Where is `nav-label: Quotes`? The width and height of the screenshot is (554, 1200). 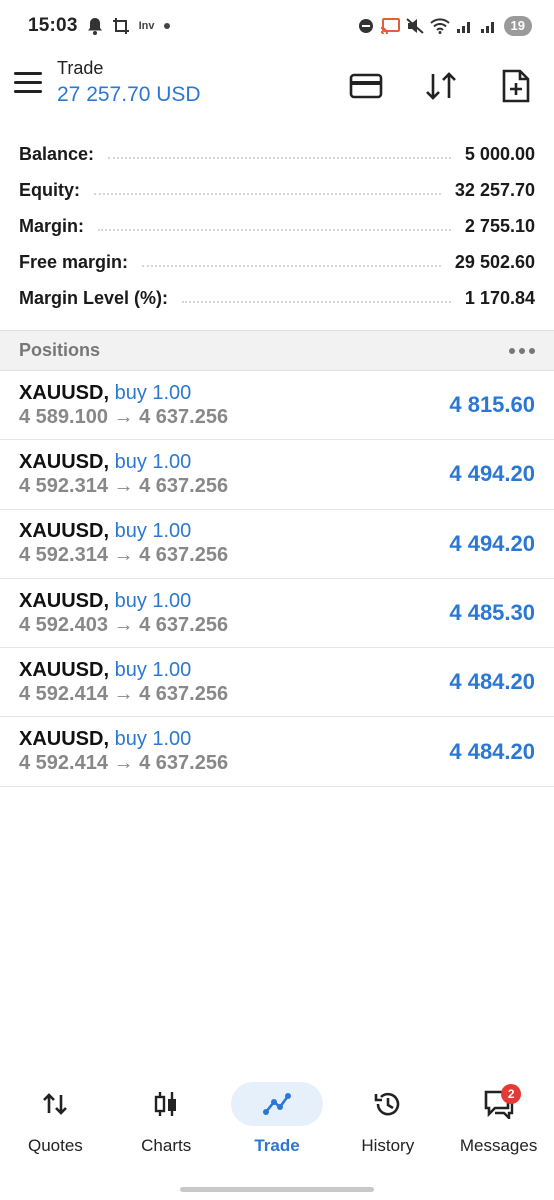
nav-label: Quotes is located at coordinates (55, 1145).